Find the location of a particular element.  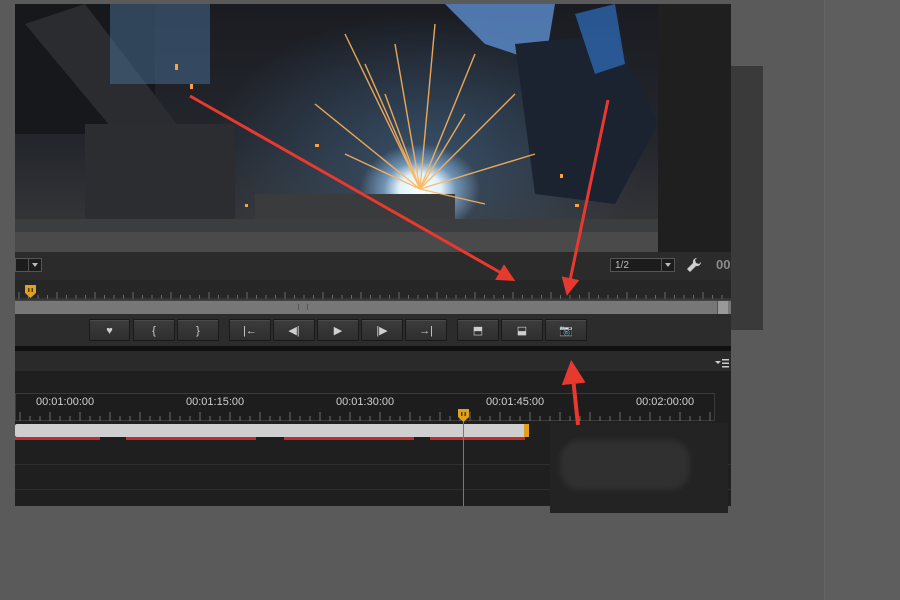

step-back-icon: ◀| is located at coordinates (294, 331).